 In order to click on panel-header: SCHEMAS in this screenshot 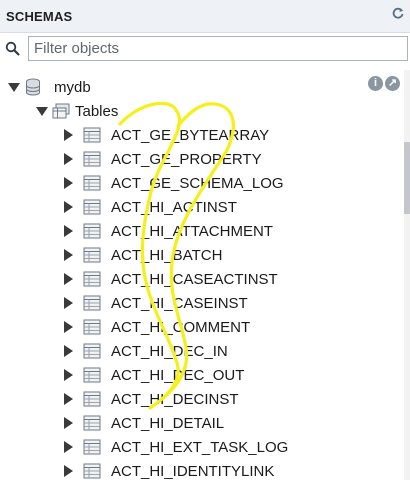, I will do `click(205, 16)`.